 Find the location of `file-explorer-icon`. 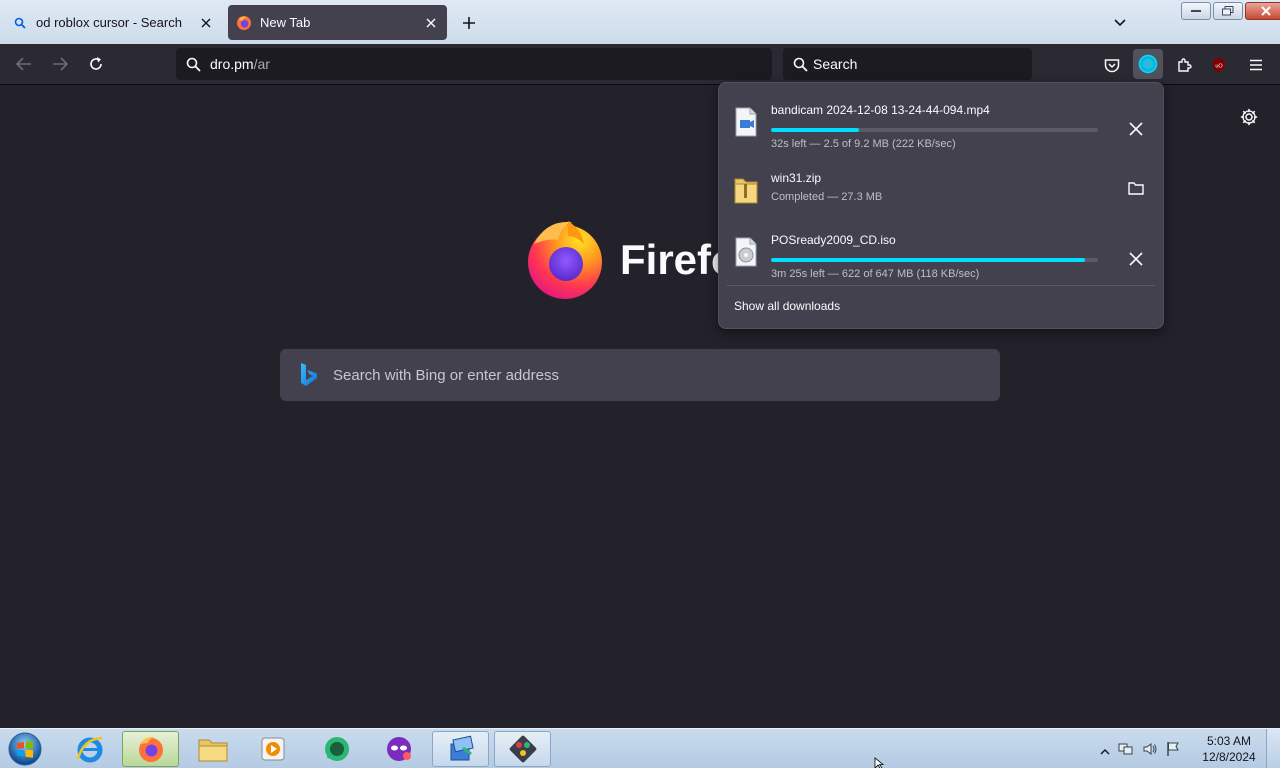

file-explorer-icon is located at coordinates (212, 750).